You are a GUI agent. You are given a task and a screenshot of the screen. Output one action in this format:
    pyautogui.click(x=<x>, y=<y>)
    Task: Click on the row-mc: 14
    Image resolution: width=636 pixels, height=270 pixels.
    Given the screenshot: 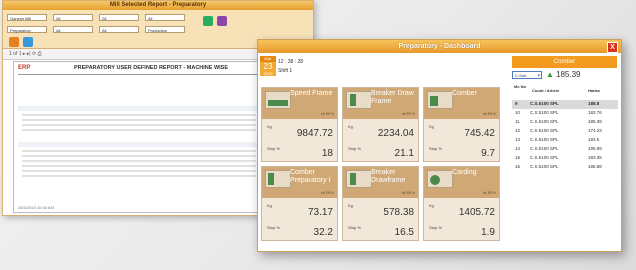 What is the action you would take?
    pyautogui.click(x=518, y=148)
    